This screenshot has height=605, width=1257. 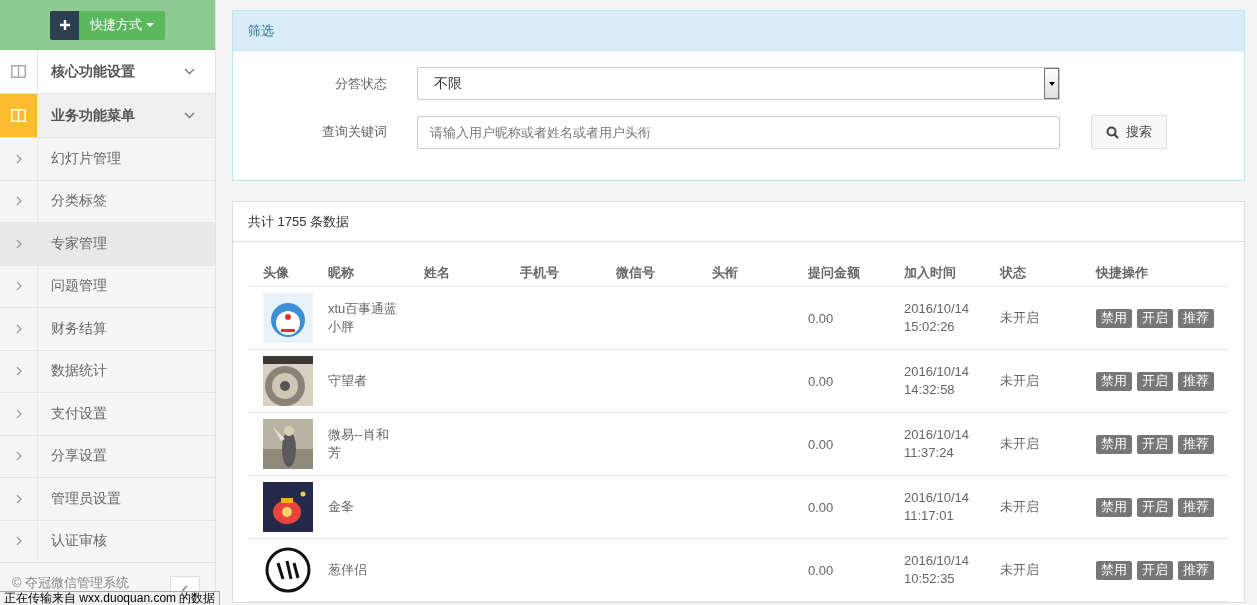 What do you see at coordinates (107, 414) in the screenshot?
I see `sidebar-item: 支付设置` at bounding box center [107, 414].